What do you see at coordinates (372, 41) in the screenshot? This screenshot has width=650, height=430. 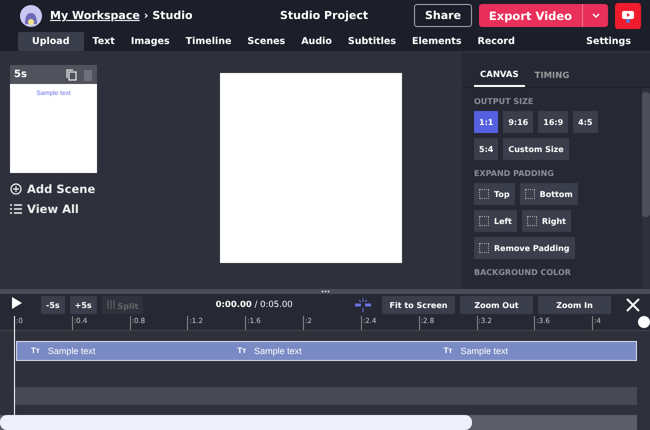 I see `nav-tab: Subtitles` at bounding box center [372, 41].